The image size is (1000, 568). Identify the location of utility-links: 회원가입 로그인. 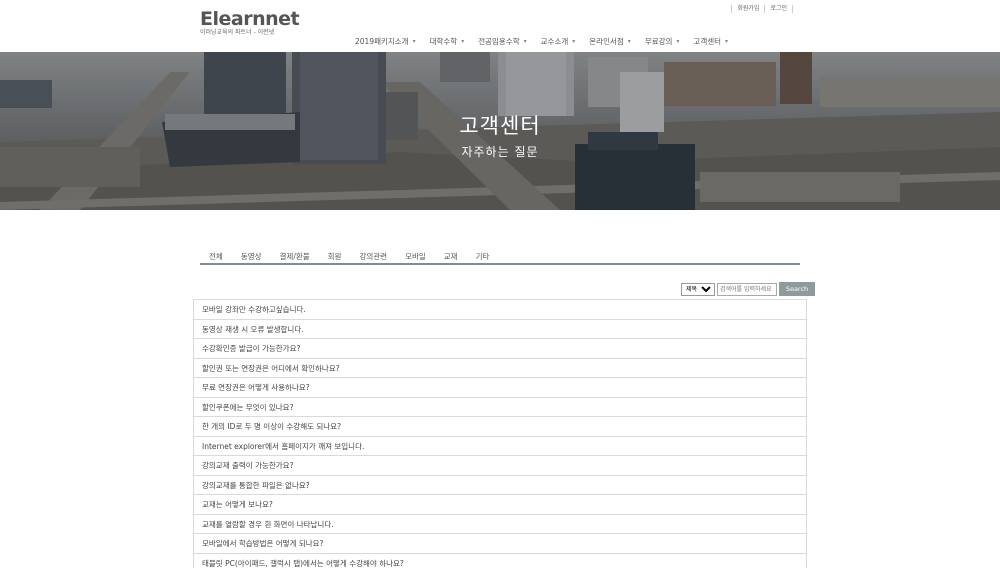
(762, 9).